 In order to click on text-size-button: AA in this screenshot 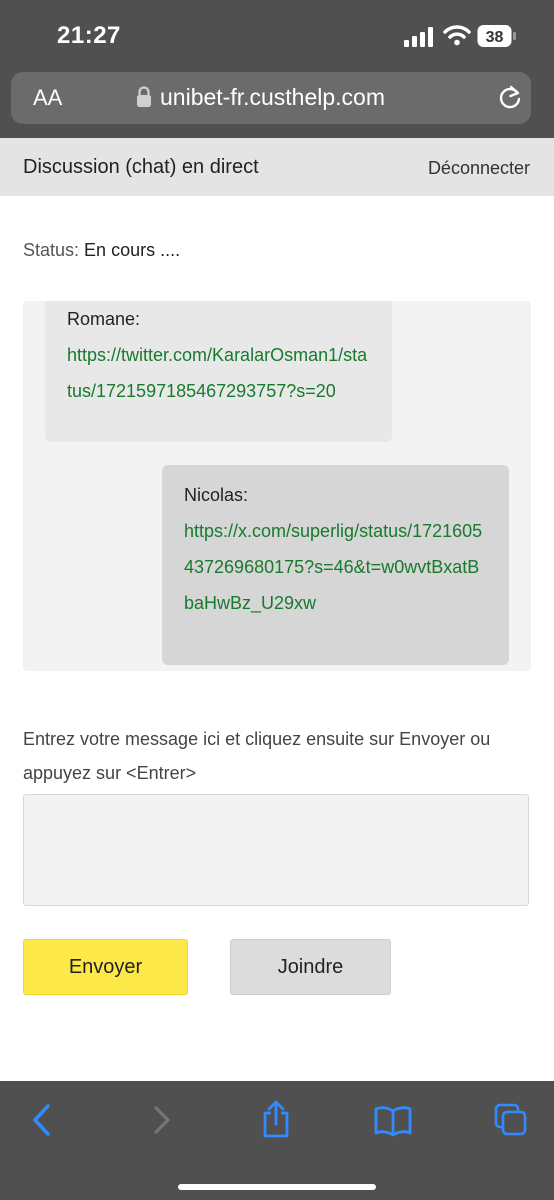, I will do `click(47, 98)`.